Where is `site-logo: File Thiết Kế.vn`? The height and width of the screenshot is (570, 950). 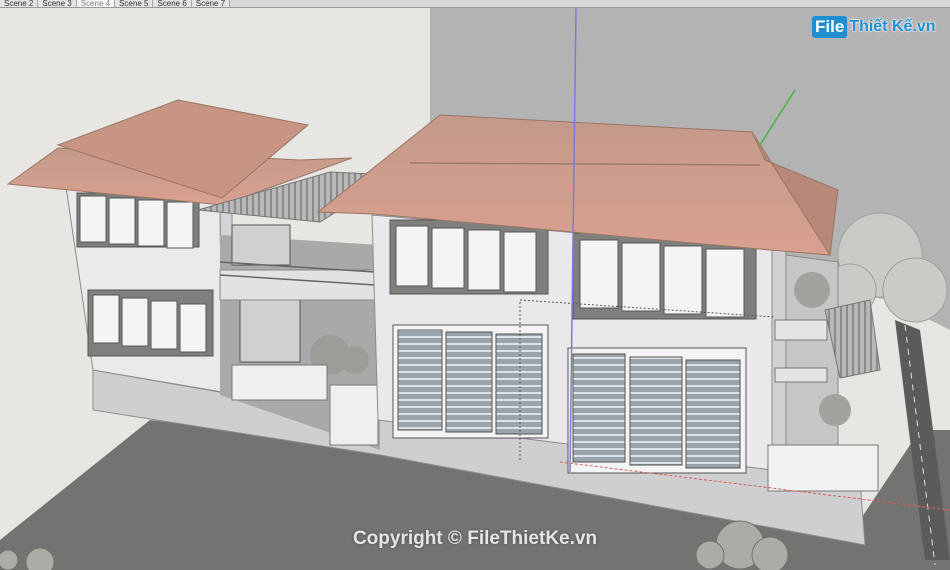 site-logo: File Thiết Kế.vn is located at coordinates (874, 27).